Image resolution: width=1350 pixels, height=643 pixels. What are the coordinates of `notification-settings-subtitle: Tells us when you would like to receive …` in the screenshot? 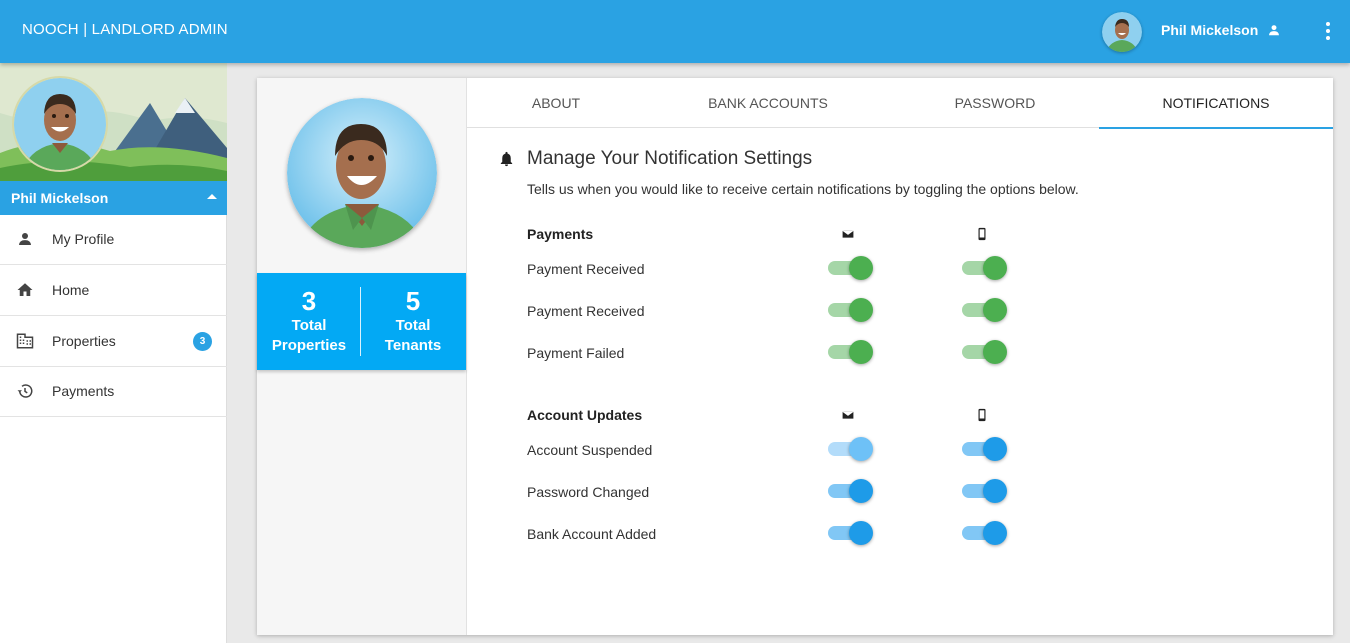 It's located at (803, 189).